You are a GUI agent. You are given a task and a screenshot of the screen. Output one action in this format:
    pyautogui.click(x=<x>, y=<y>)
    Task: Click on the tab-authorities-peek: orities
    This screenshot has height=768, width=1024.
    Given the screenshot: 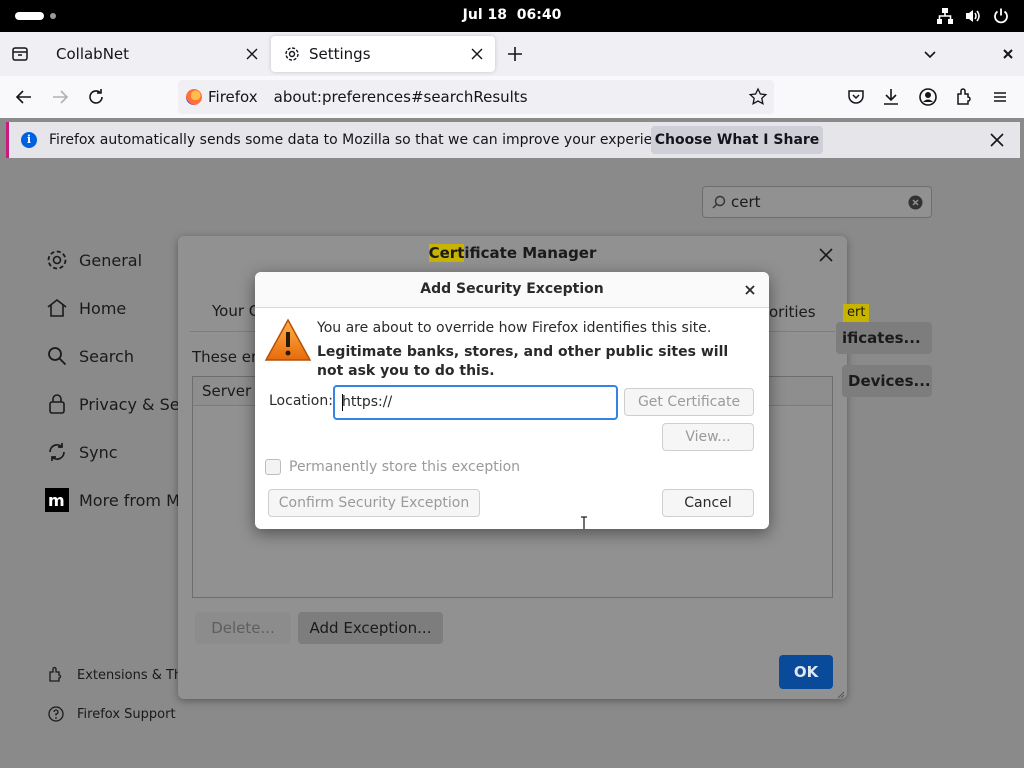 What is the action you would take?
    pyautogui.click(x=792, y=312)
    